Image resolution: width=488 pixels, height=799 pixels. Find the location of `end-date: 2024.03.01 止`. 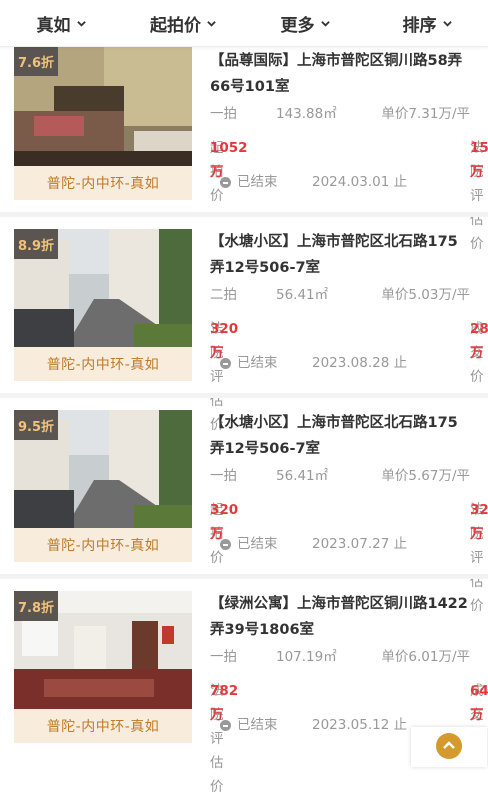

end-date: 2024.03.01 止 is located at coordinates (360, 182).